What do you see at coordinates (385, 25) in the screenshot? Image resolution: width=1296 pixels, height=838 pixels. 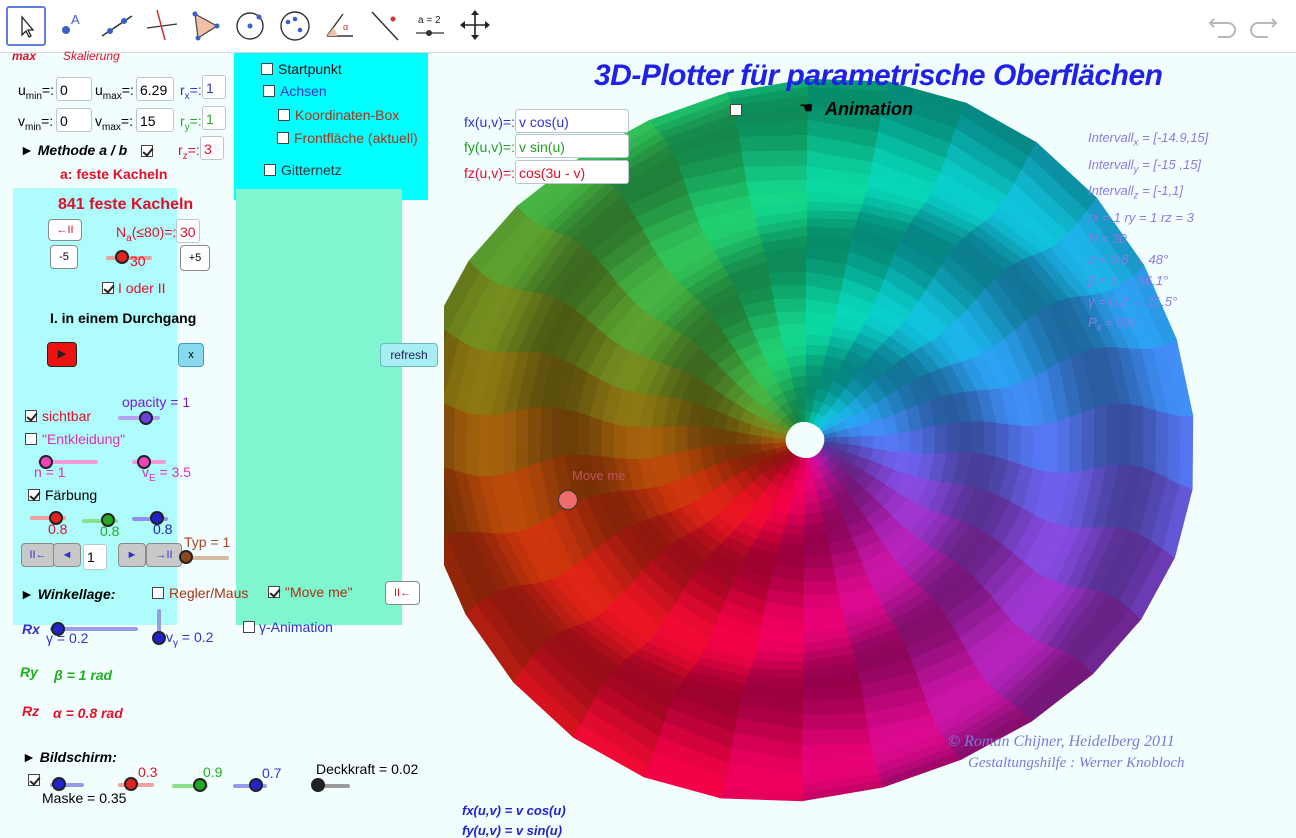 I see `reflect-tool-button` at bounding box center [385, 25].